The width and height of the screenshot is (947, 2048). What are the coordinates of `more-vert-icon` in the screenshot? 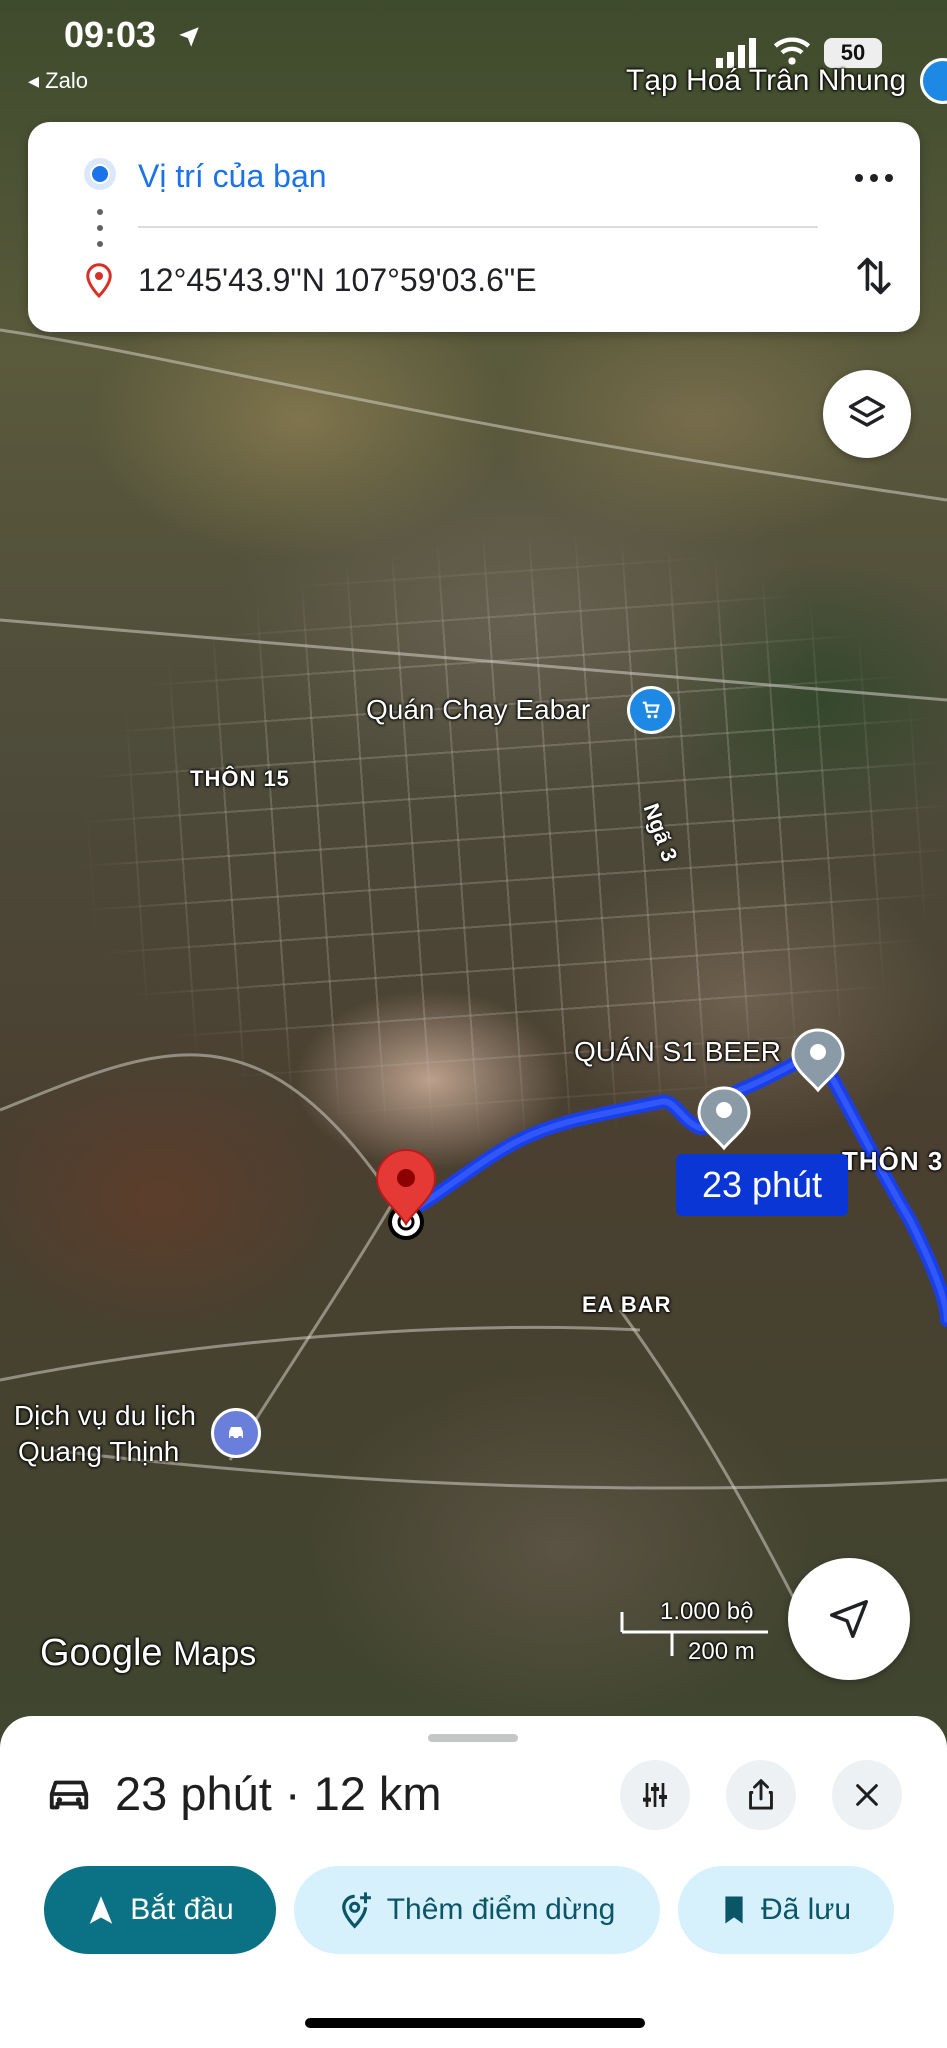 It's located at (874, 178).